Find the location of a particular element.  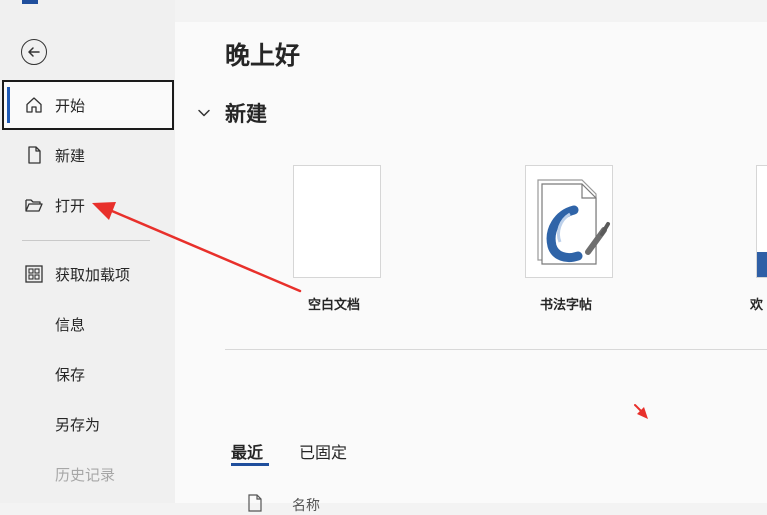

template-blank-document is located at coordinates (337, 221).